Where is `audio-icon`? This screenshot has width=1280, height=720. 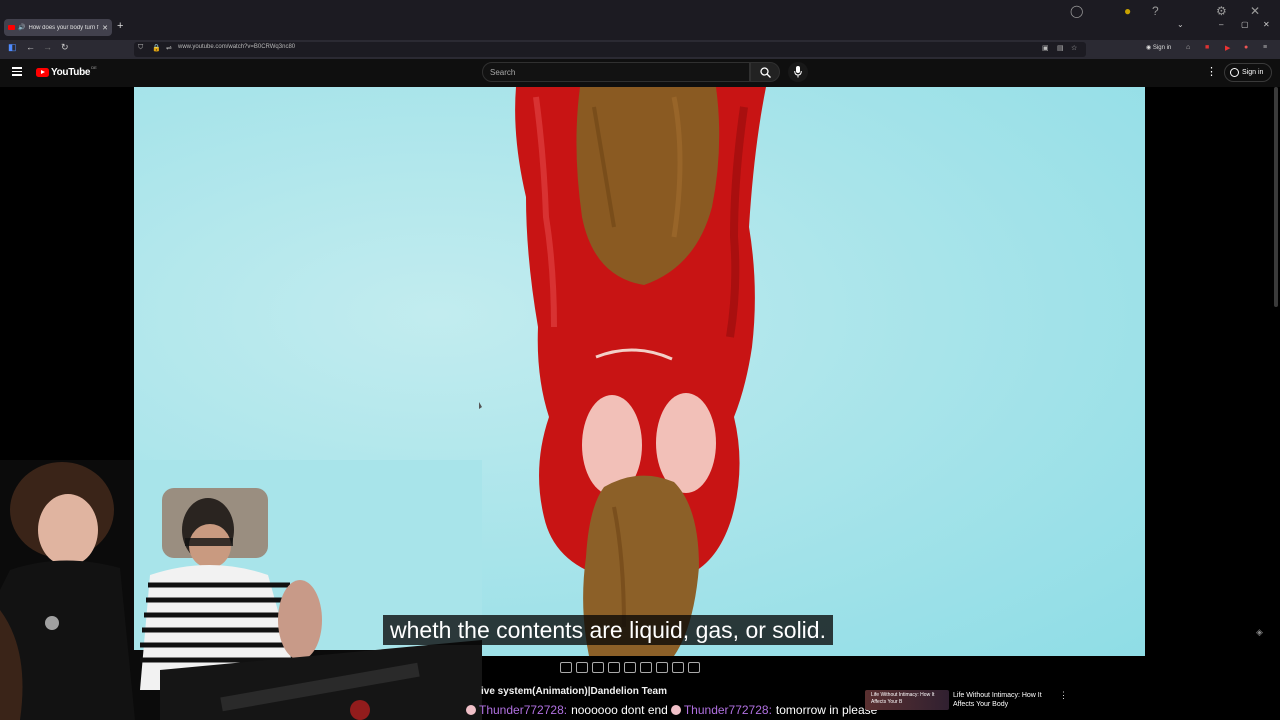 audio-icon is located at coordinates (582, 667).